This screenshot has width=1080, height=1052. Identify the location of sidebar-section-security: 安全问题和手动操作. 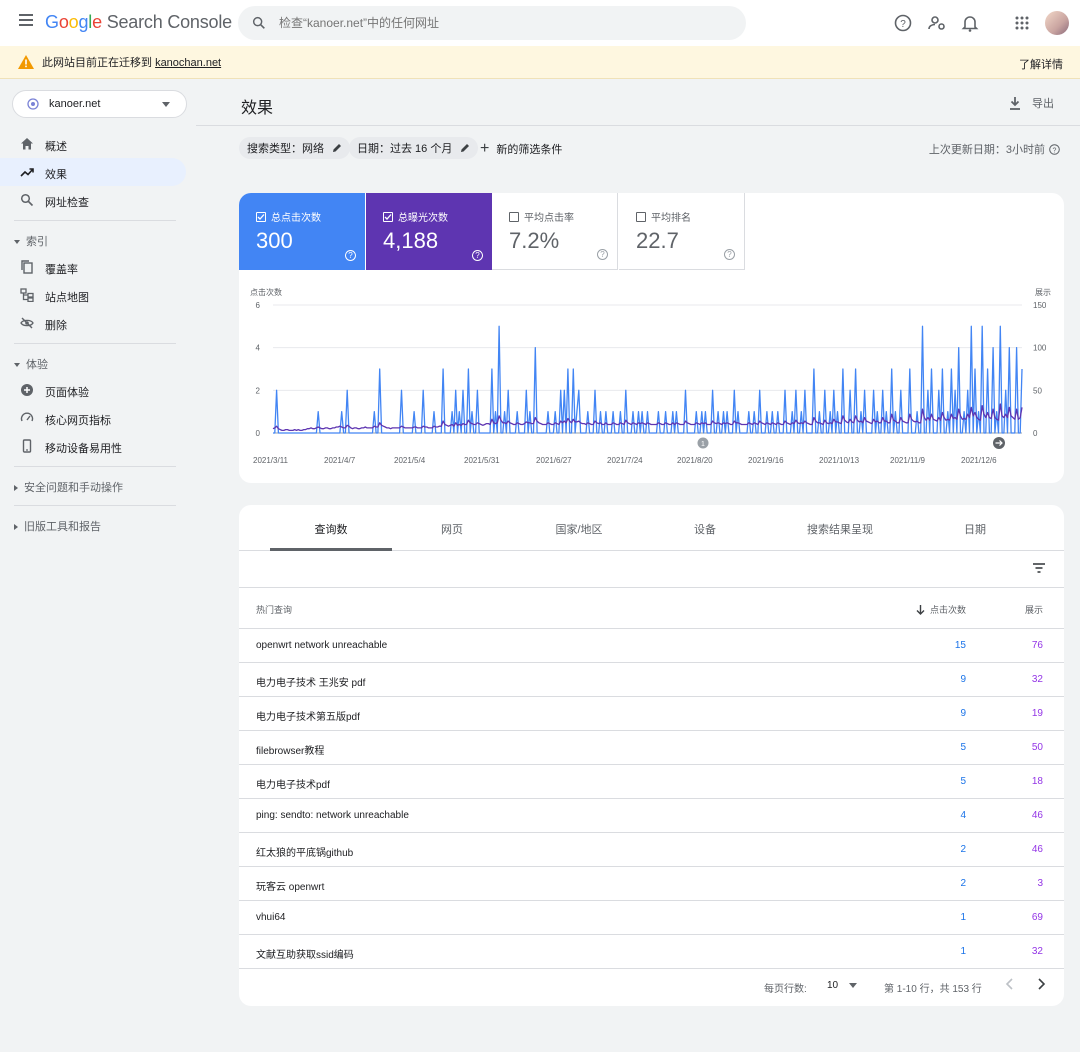
(68, 487).